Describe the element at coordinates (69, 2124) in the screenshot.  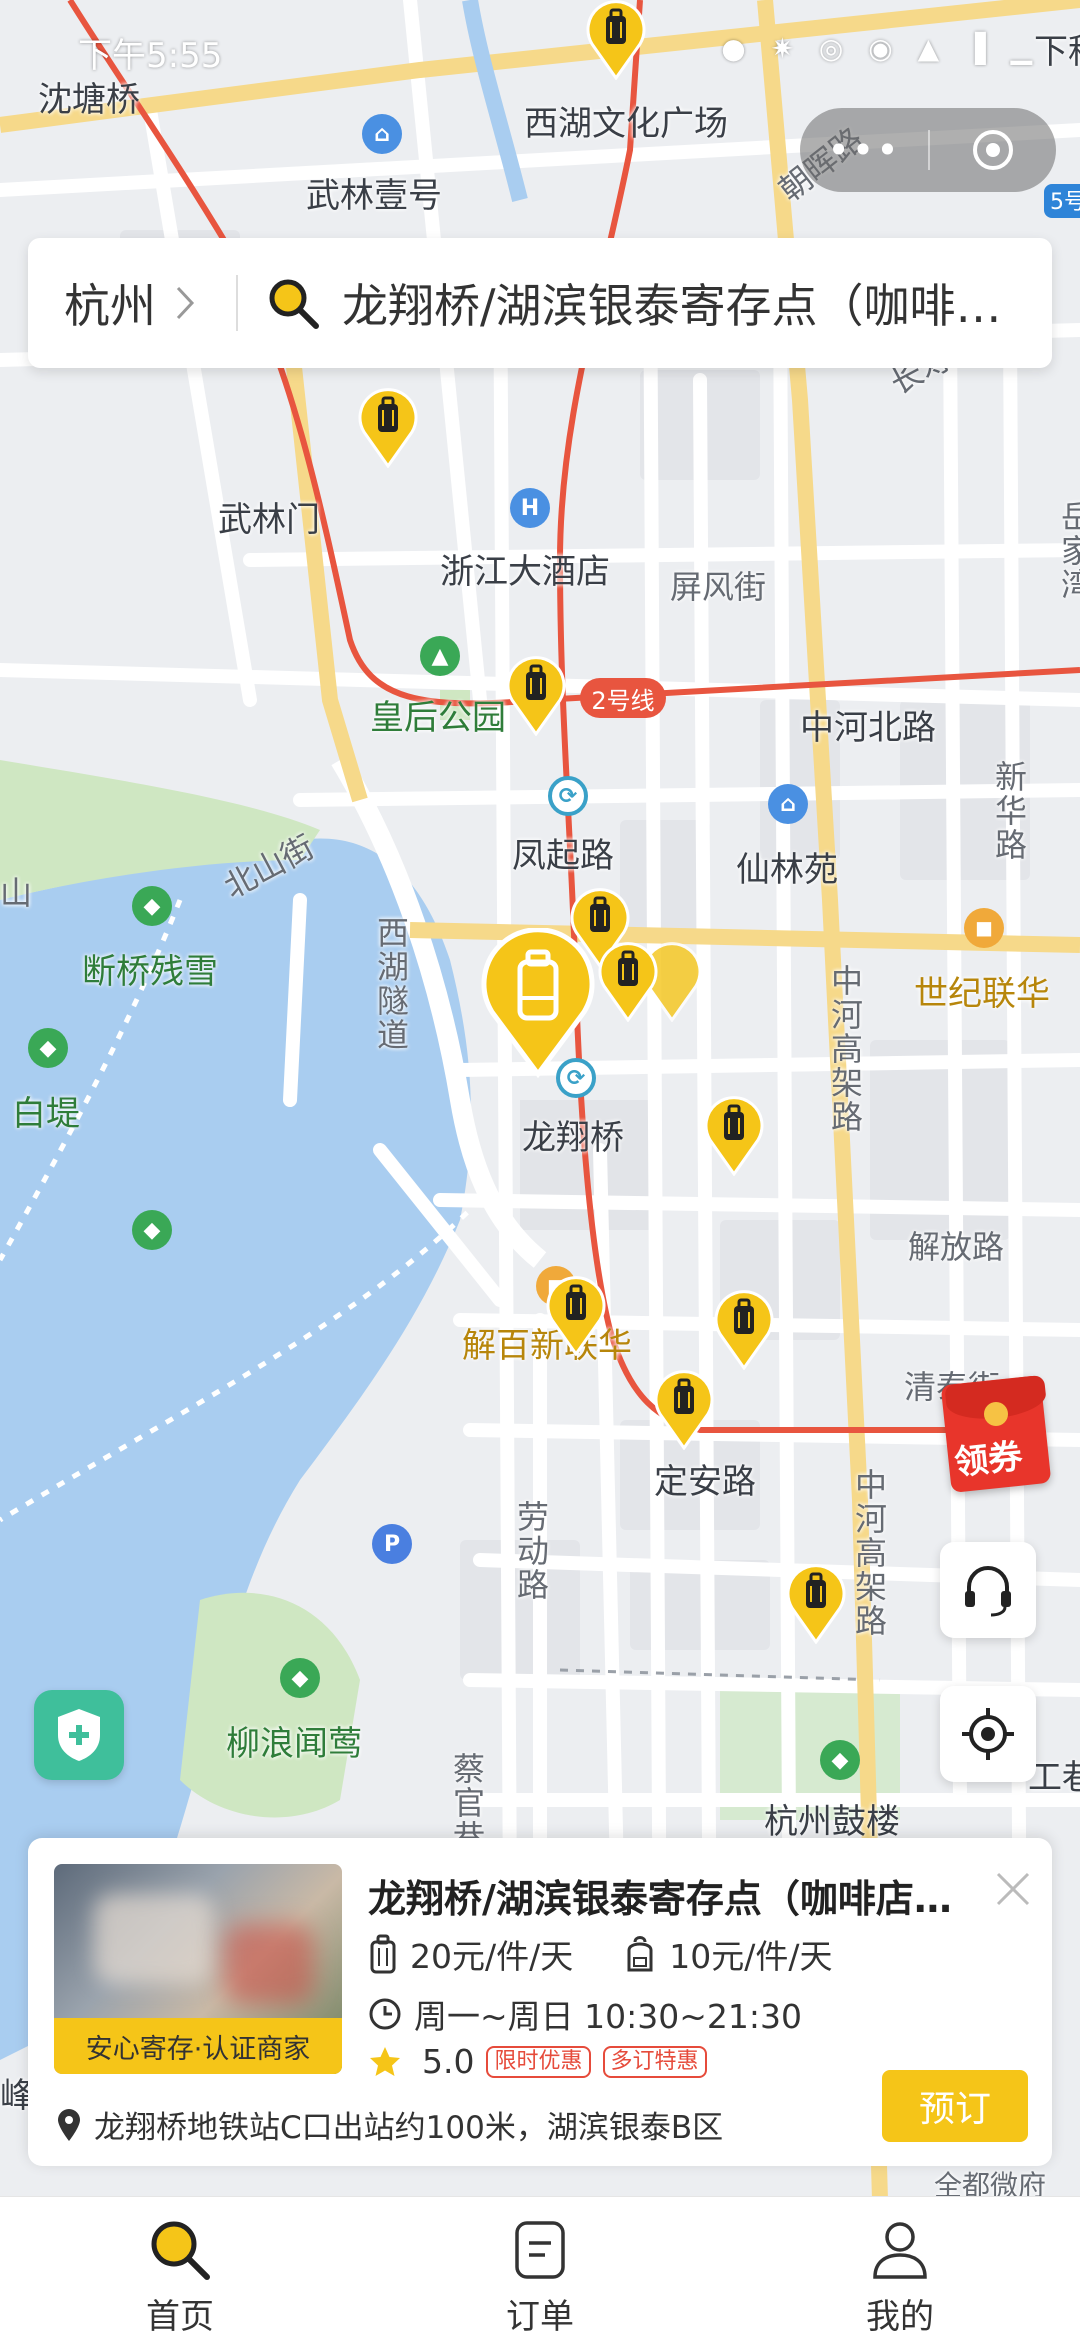
I see `location-pin-icon` at that location.